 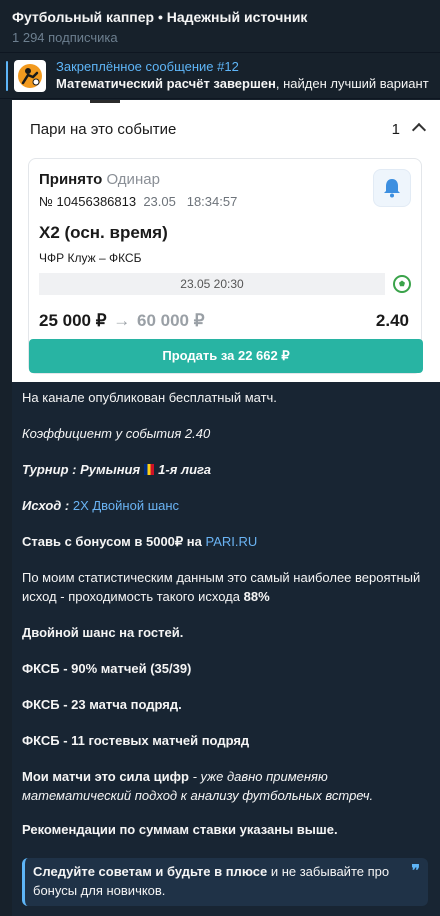 I want to click on pinned-thumbnail, so click(x=30, y=75).